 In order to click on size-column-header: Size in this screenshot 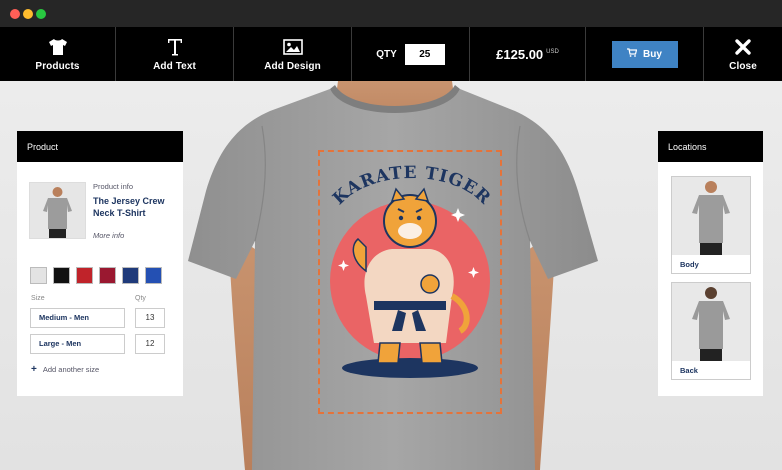, I will do `click(38, 298)`.